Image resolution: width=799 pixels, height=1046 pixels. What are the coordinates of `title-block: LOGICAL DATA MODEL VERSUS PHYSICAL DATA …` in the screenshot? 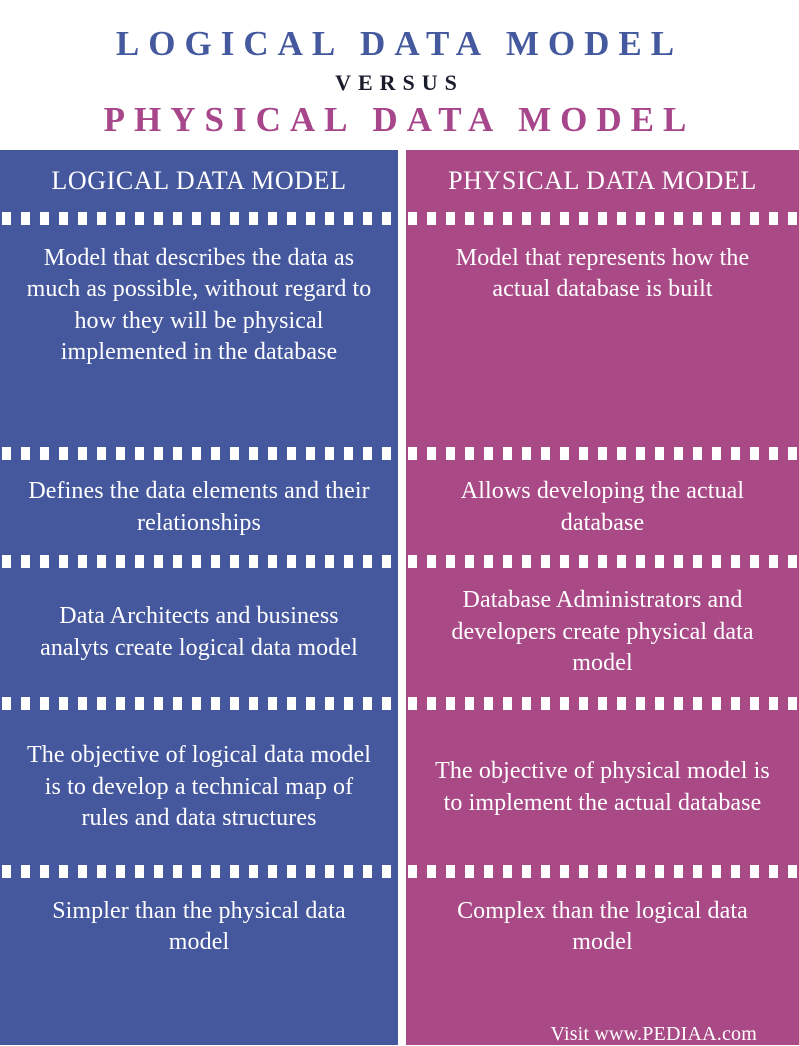 It's located at (399, 75).